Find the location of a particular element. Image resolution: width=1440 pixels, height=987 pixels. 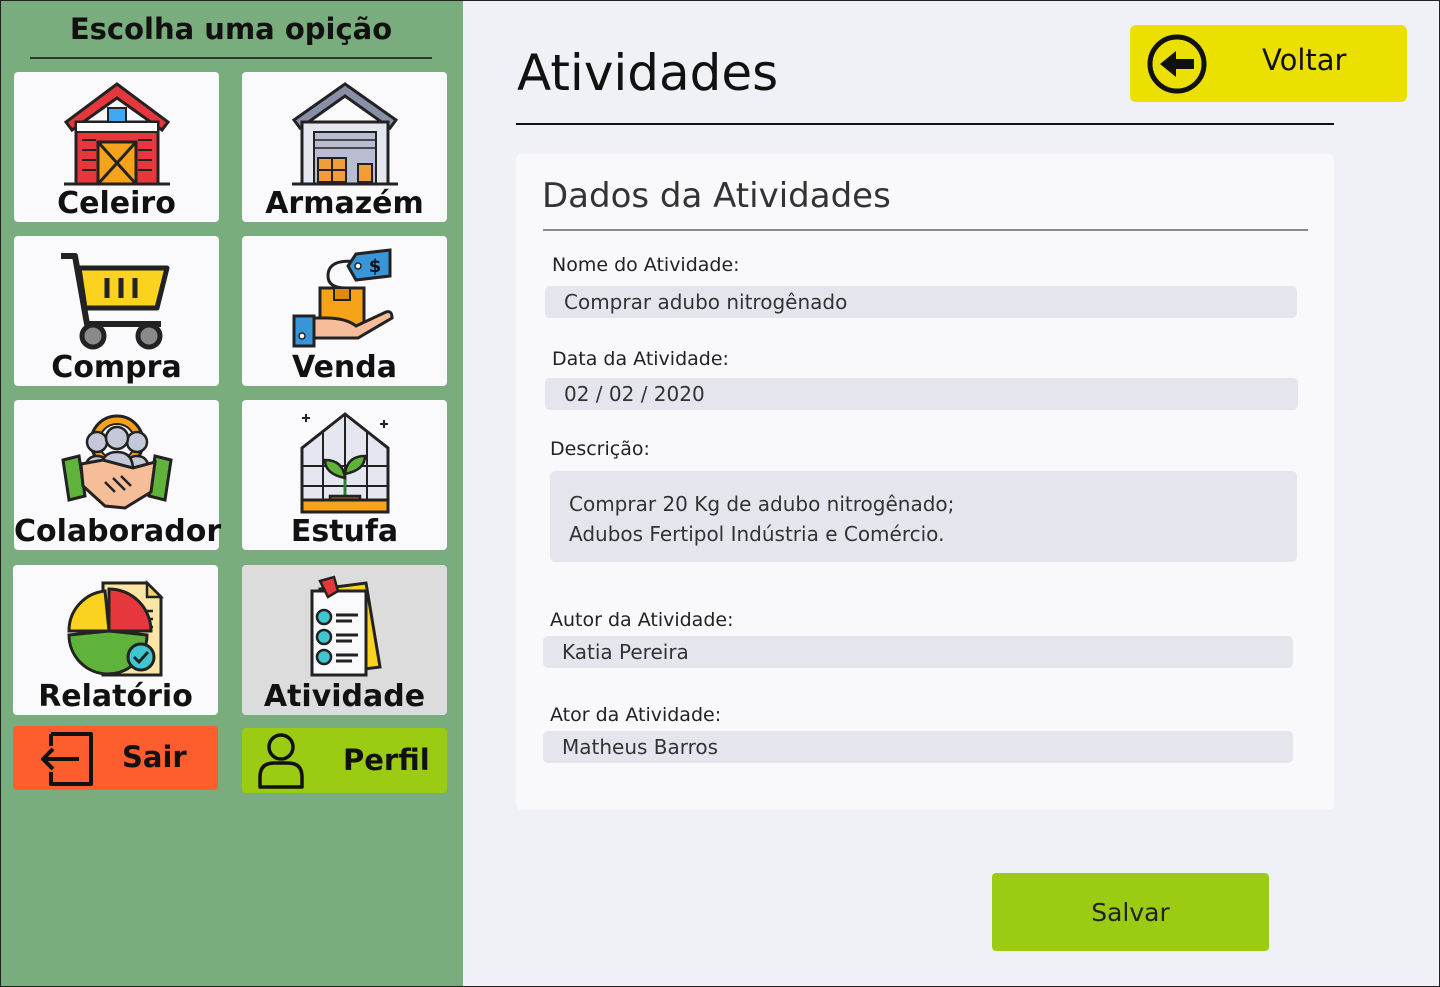

date-label: Data da Atividade: is located at coordinates (640, 359).